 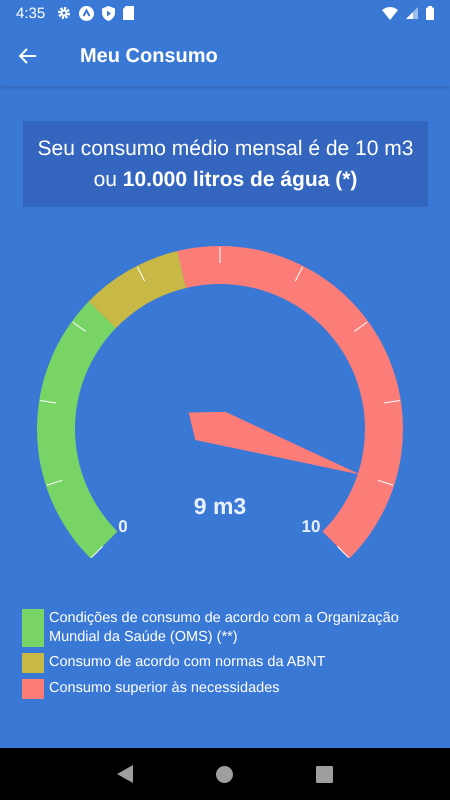 What do you see at coordinates (28, 56) in the screenshot?
I see `back-arrow-icon` at bounding box center [28, 56].